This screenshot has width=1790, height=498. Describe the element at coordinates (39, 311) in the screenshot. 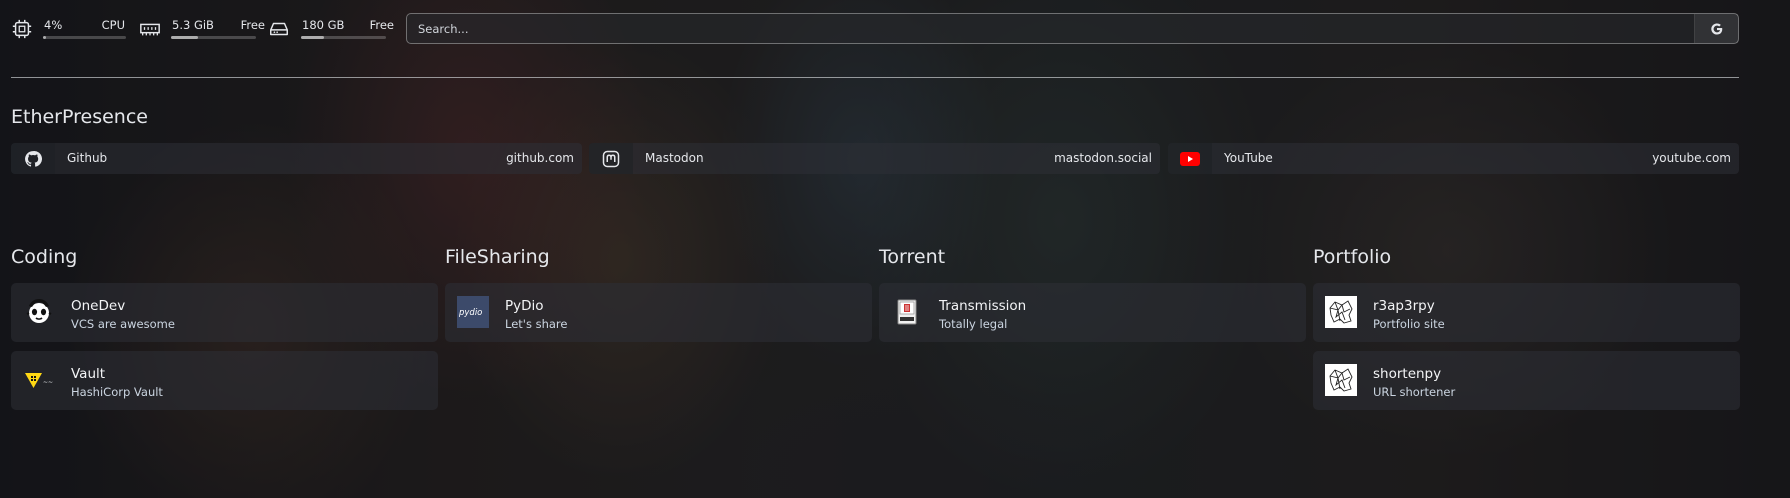

I see `onedev-icon` at that location.